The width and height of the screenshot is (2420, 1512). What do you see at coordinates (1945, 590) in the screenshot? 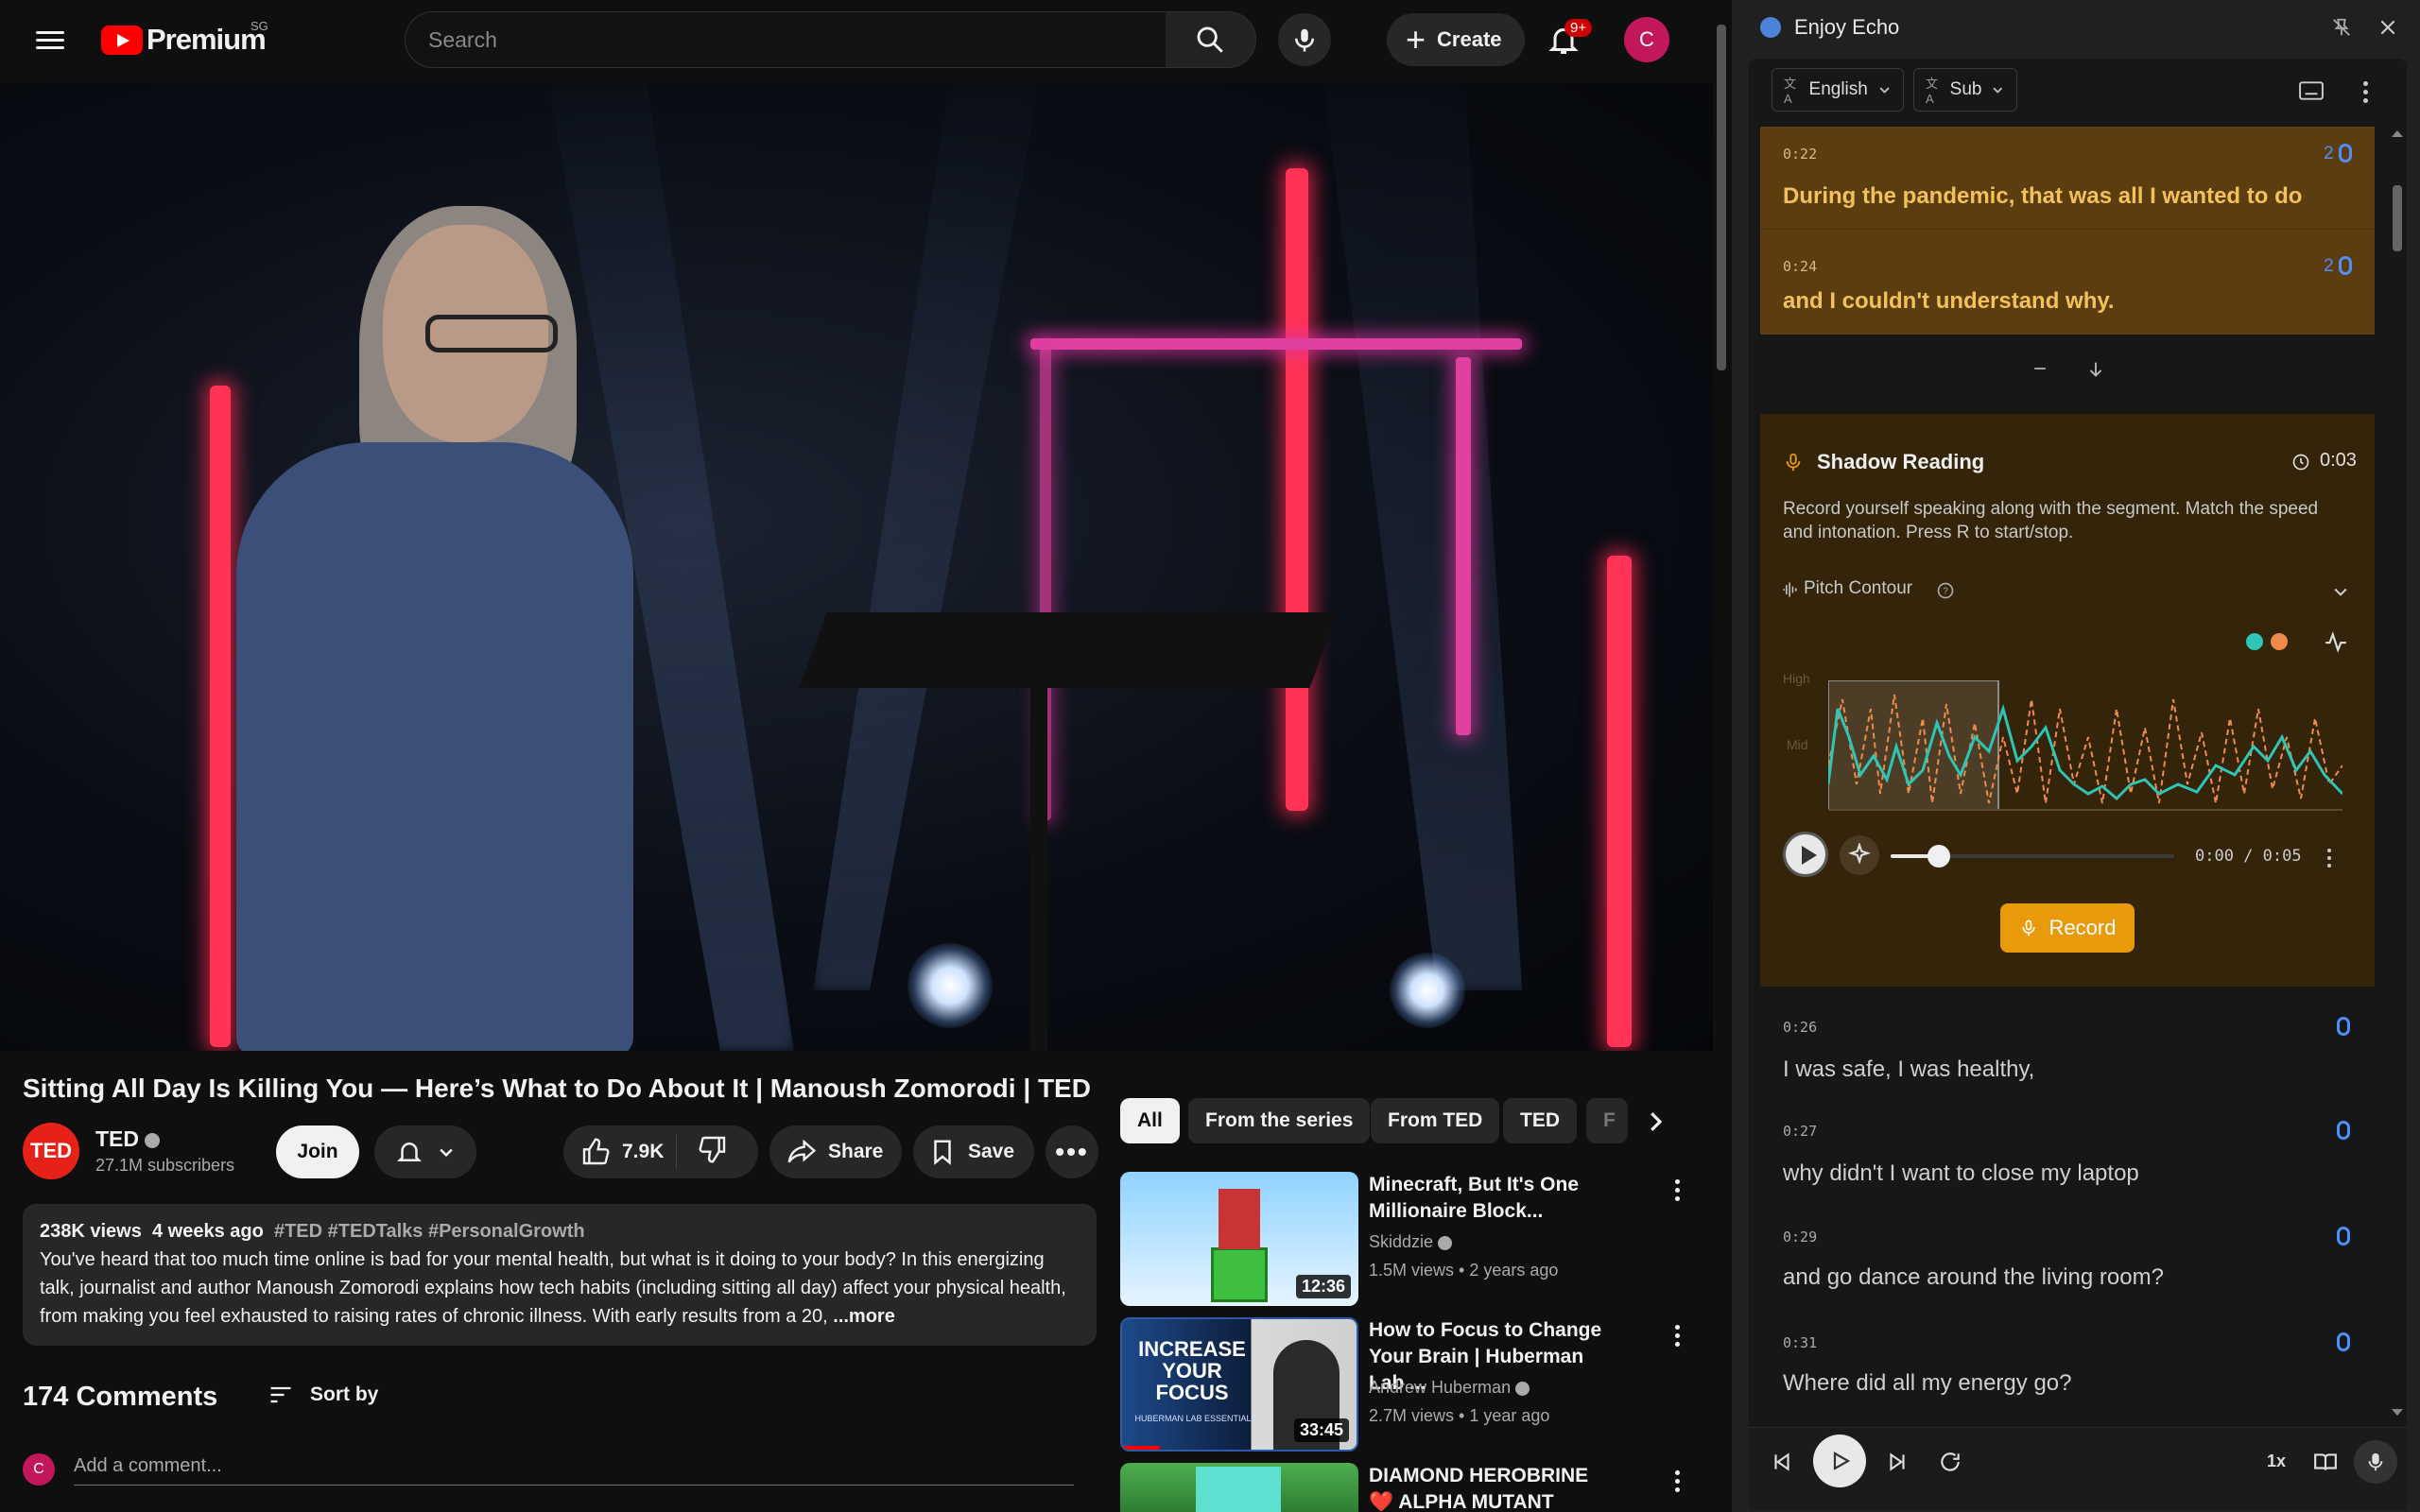
I see `help-icon: ?` at bounding box center [1945, 590].